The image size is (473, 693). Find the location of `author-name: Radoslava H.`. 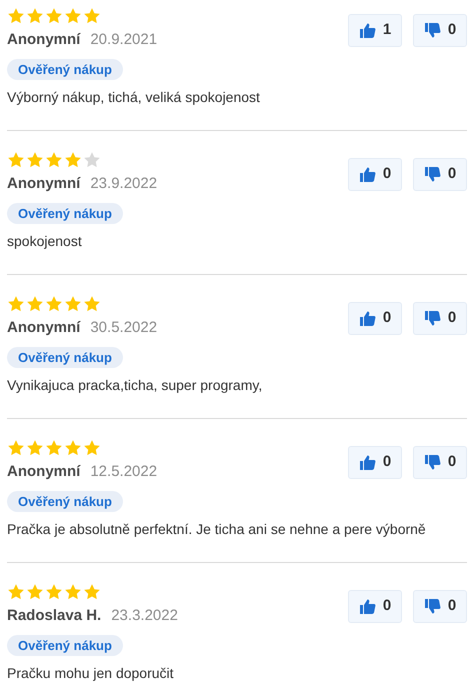

author-name: Radoslava H. is located at coordinates (54, 616).